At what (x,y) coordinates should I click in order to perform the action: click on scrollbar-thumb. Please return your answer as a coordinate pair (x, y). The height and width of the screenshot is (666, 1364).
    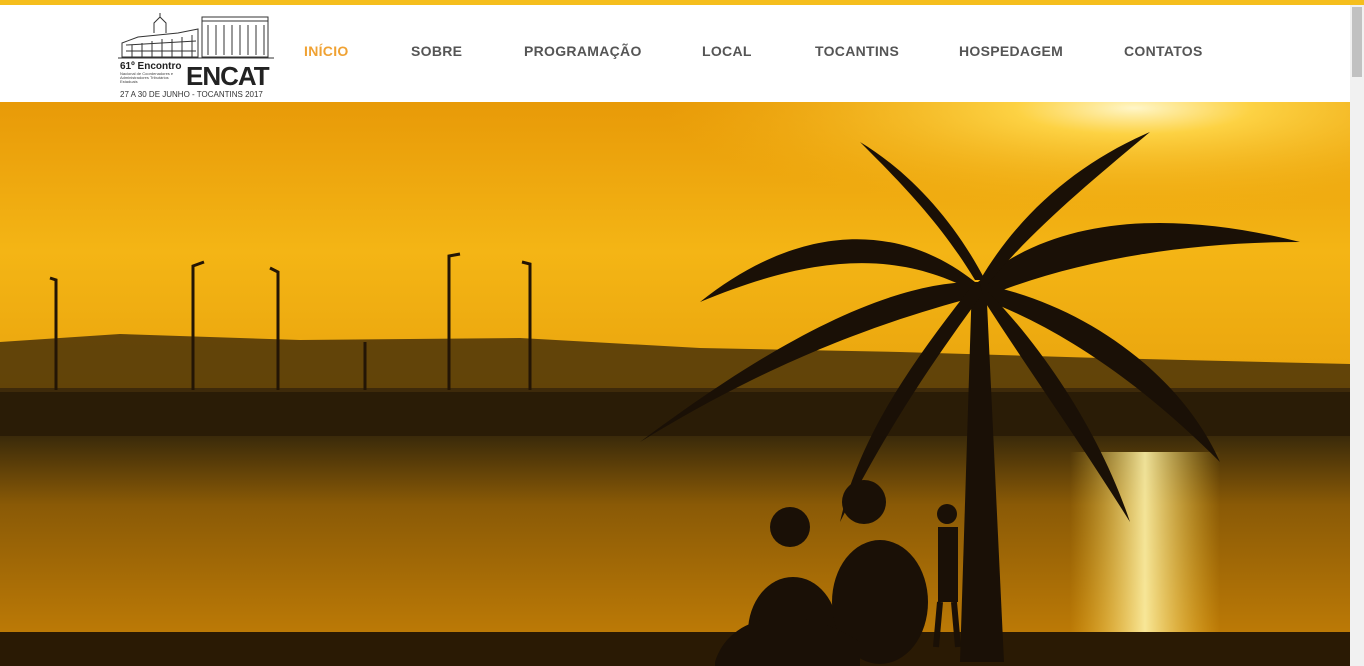
    Looking at the image, I should click on (1357, 42).